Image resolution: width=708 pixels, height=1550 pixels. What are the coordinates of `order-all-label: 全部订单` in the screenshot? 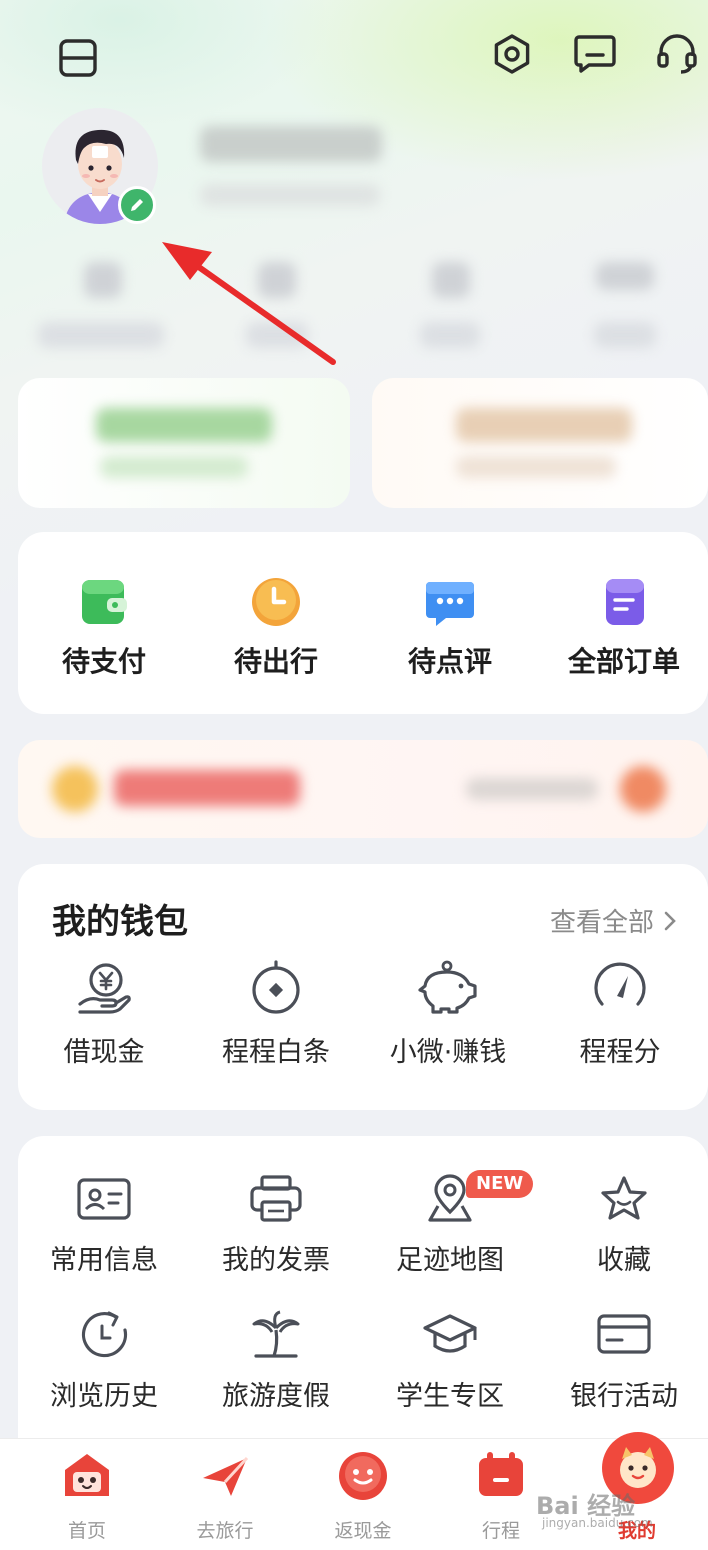 It's located at (623, 661).